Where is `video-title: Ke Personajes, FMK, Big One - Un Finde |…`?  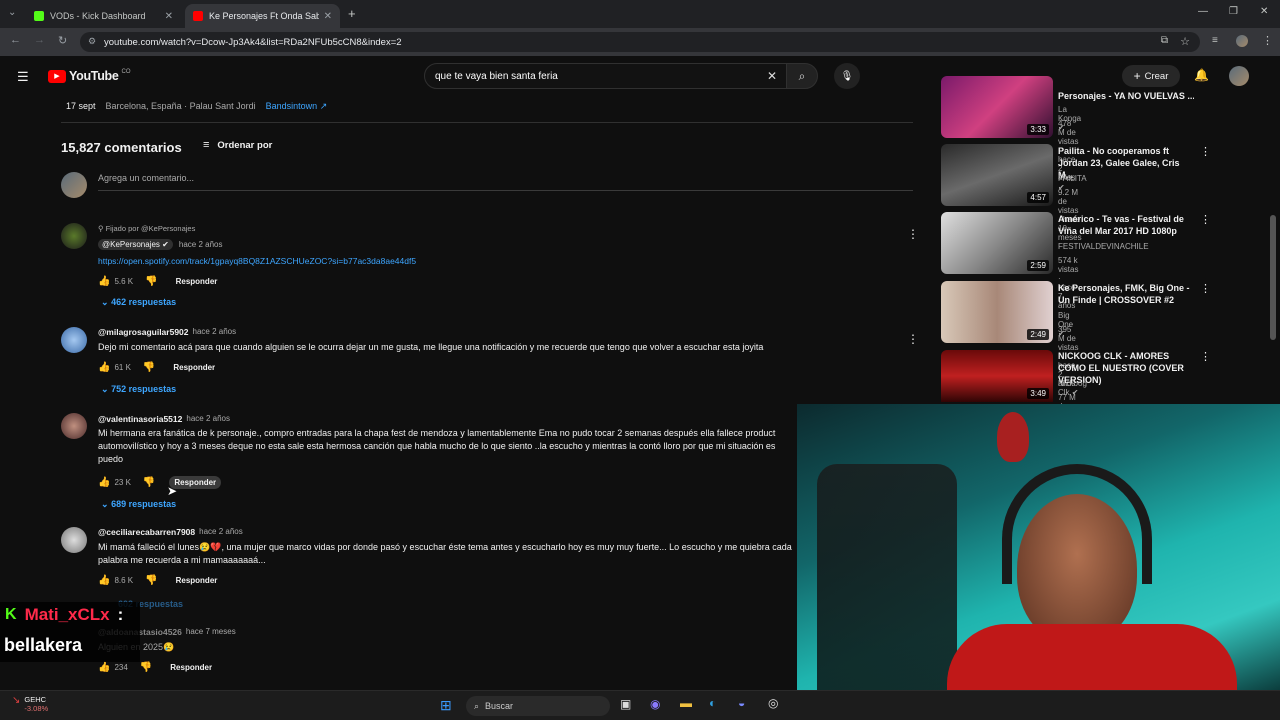 video-title: Ke Personajes, FMK, Big One - Un Finde |… is located at coordinates (1126, 294).